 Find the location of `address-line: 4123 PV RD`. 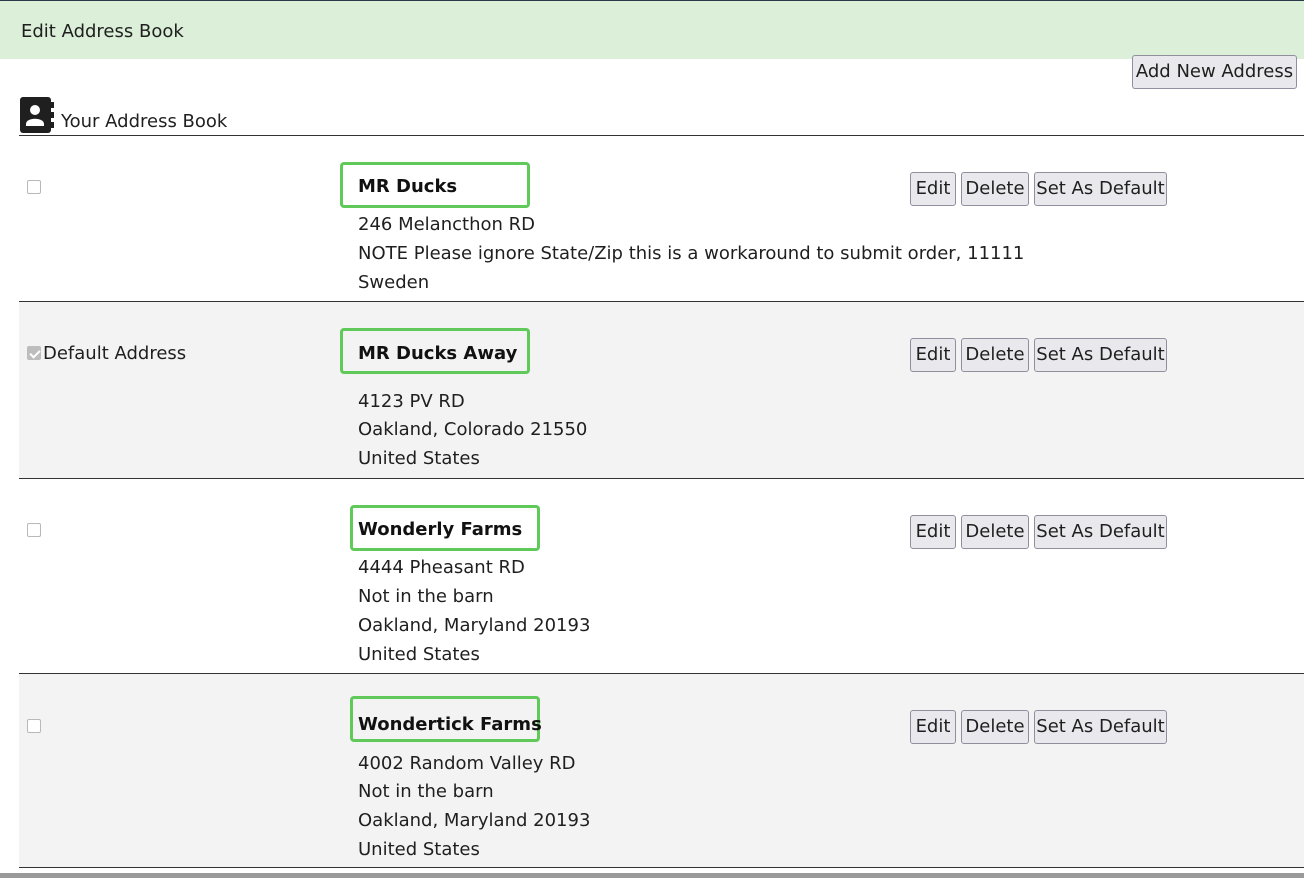

address-line: 4123 PV RD is located at coordinates (411, 401).